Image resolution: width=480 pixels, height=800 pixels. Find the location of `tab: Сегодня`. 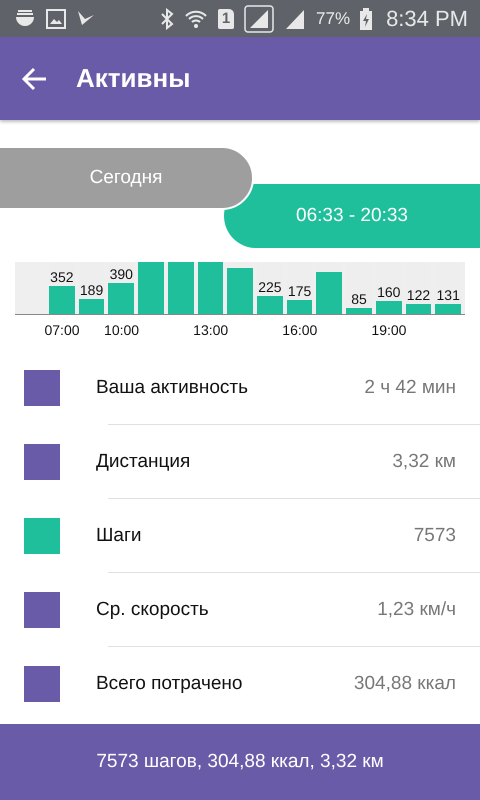

tab: Сегодня is located at coordinates (127, 178).